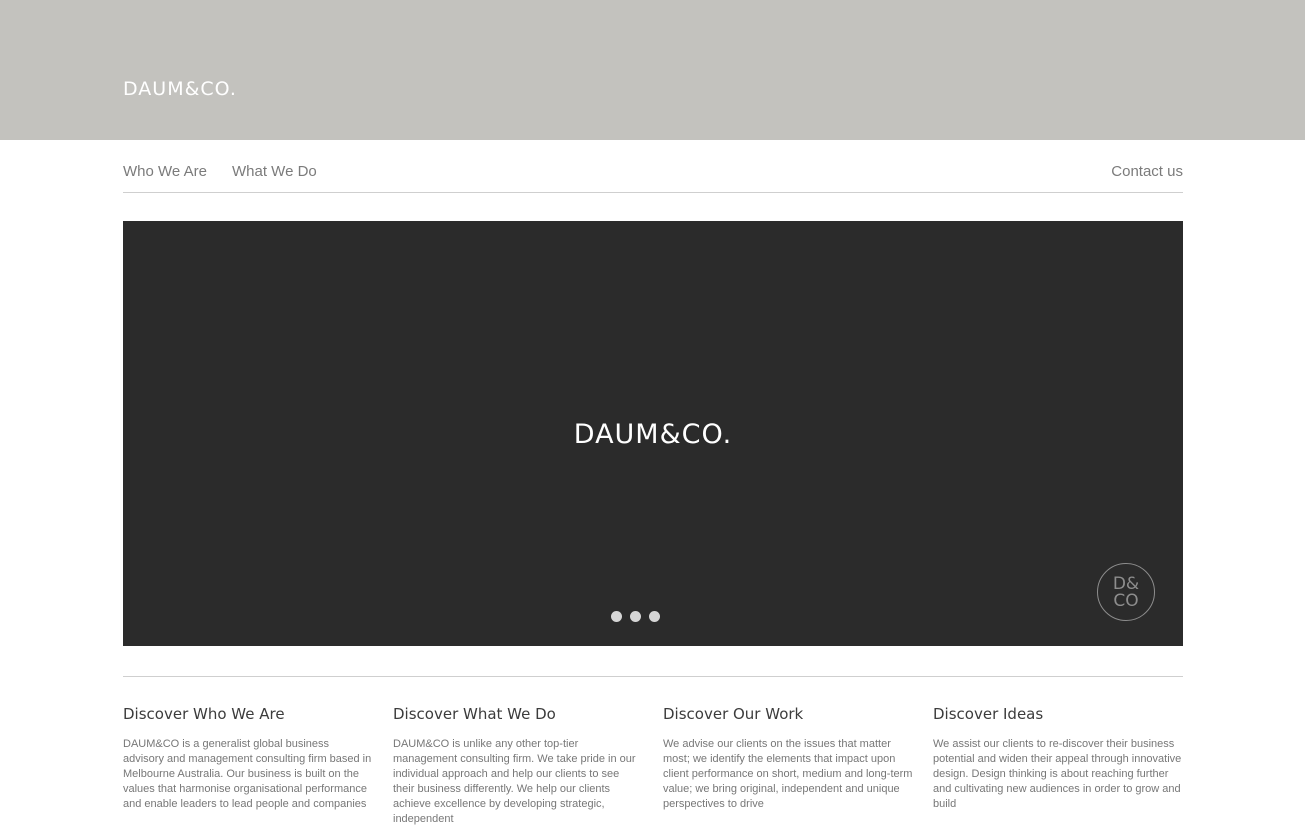 The width and height of the screenshot is (1305, 827). Describe the element at coordinates (165, 171) in the screenshot. I see `nav-who-we-are: Who We Are` at that location.